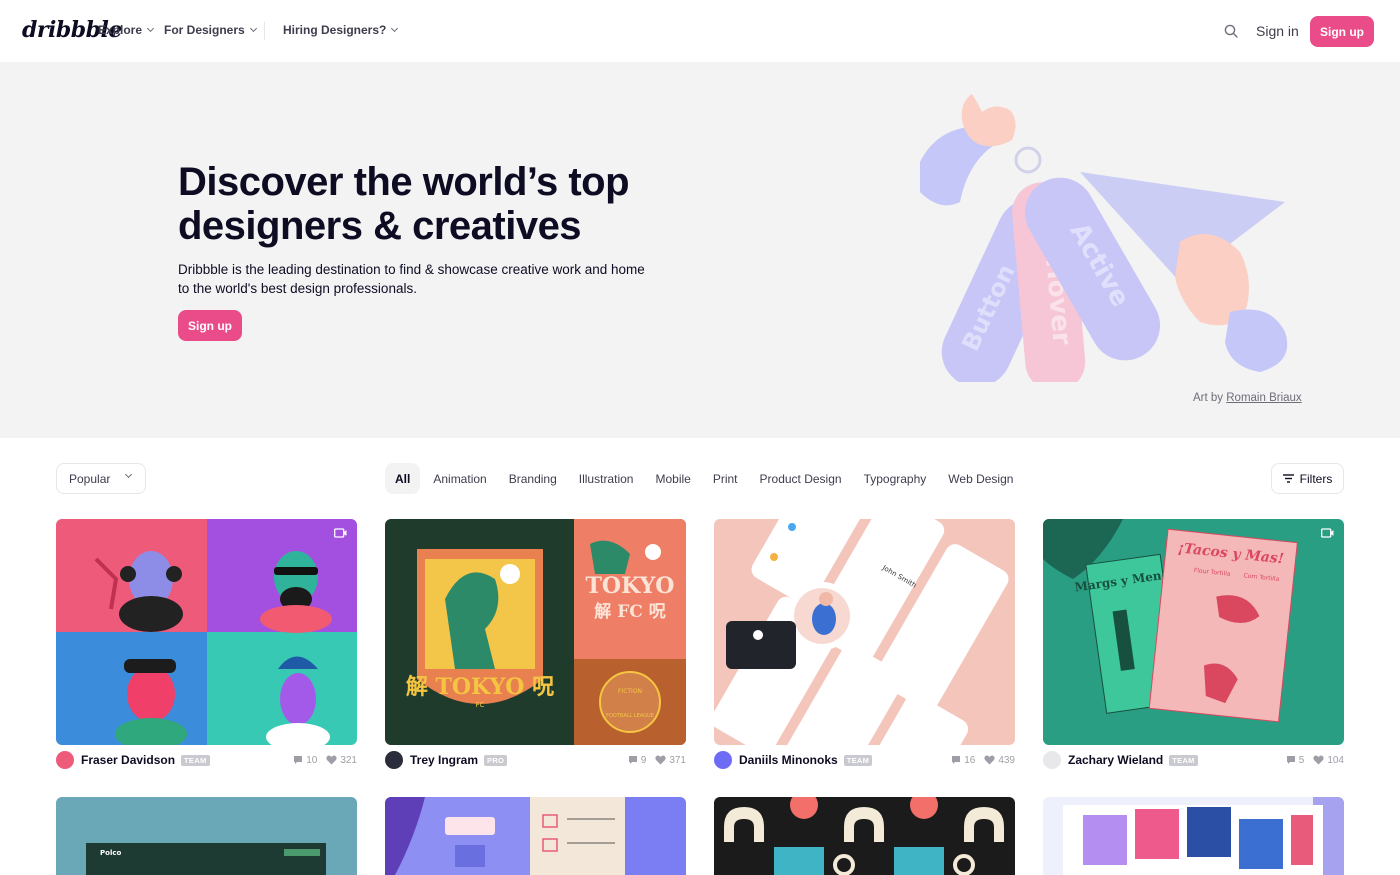 This screenshot has height=875, width=1400. What do you see at coordinates (606, 478) in the screenshot?
I see `category-tab-illustration: Illustration` at bounding box center [606, 478].